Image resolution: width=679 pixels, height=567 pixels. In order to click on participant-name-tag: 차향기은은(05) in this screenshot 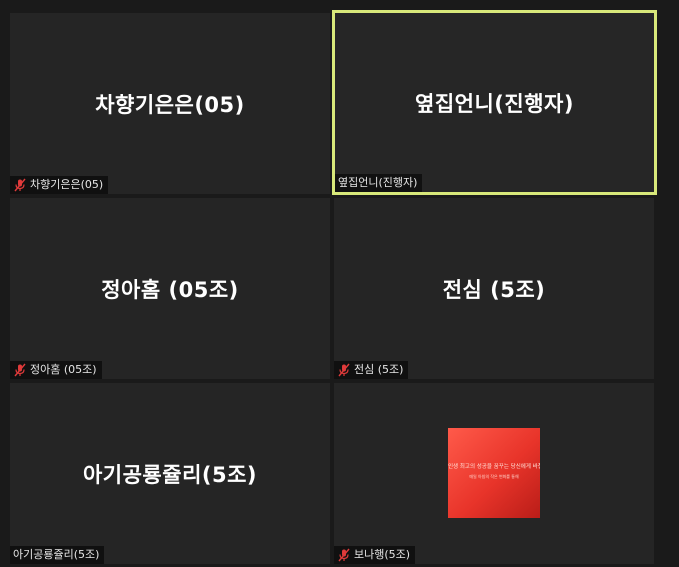, I will do `click(59, 185)`.